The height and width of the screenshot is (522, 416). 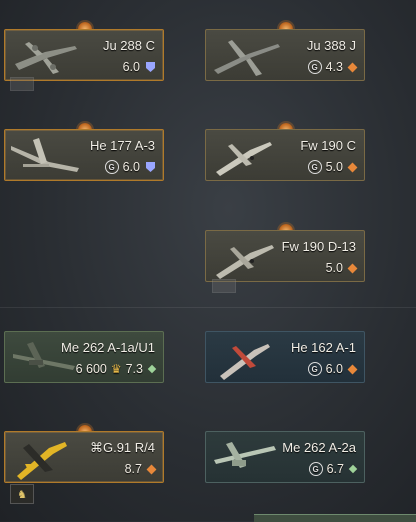 What do you see at coordinates (331, 45) in the screenshot?
I see `vehicle-name: Ju 388 J` at bounding box center [331, 45].